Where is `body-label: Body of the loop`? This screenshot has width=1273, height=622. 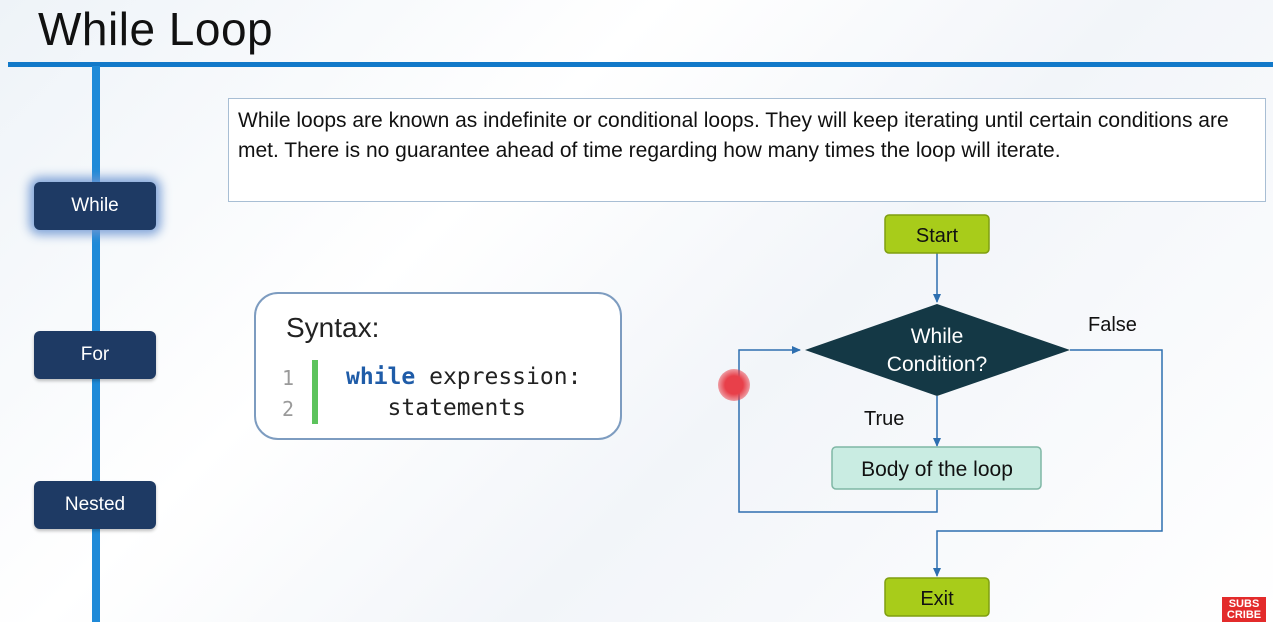
body-label: Body of the loop is located at coordinates (937, 469).